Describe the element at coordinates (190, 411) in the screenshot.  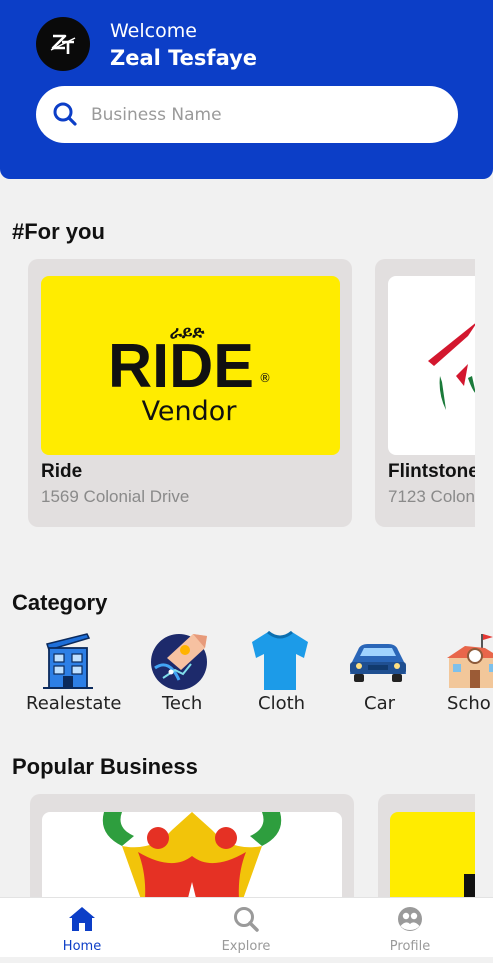
I see `ride-logo-vendor: Vendor` at that location.